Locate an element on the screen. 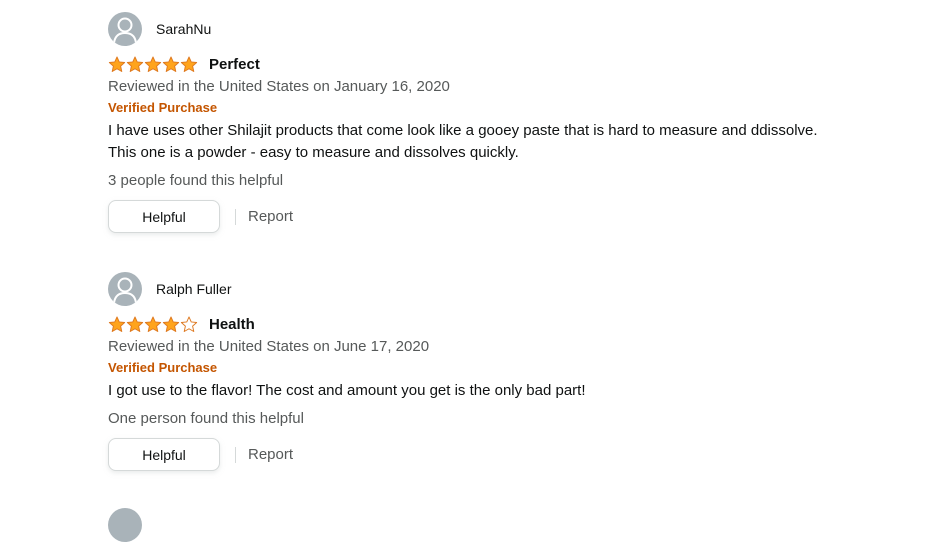 This screenshot has width=925, height=542. star-empty-icon is located at coordinates (189, 323).